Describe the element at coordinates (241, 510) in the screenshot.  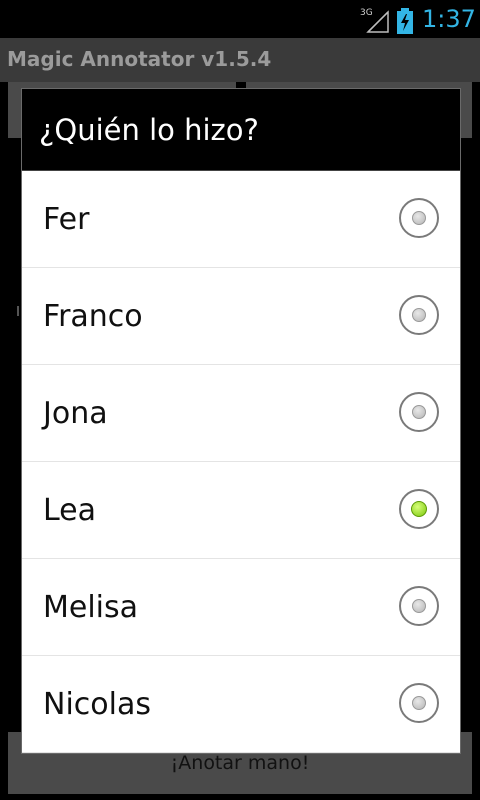
I see `option-item-lea: Lea` at that location.